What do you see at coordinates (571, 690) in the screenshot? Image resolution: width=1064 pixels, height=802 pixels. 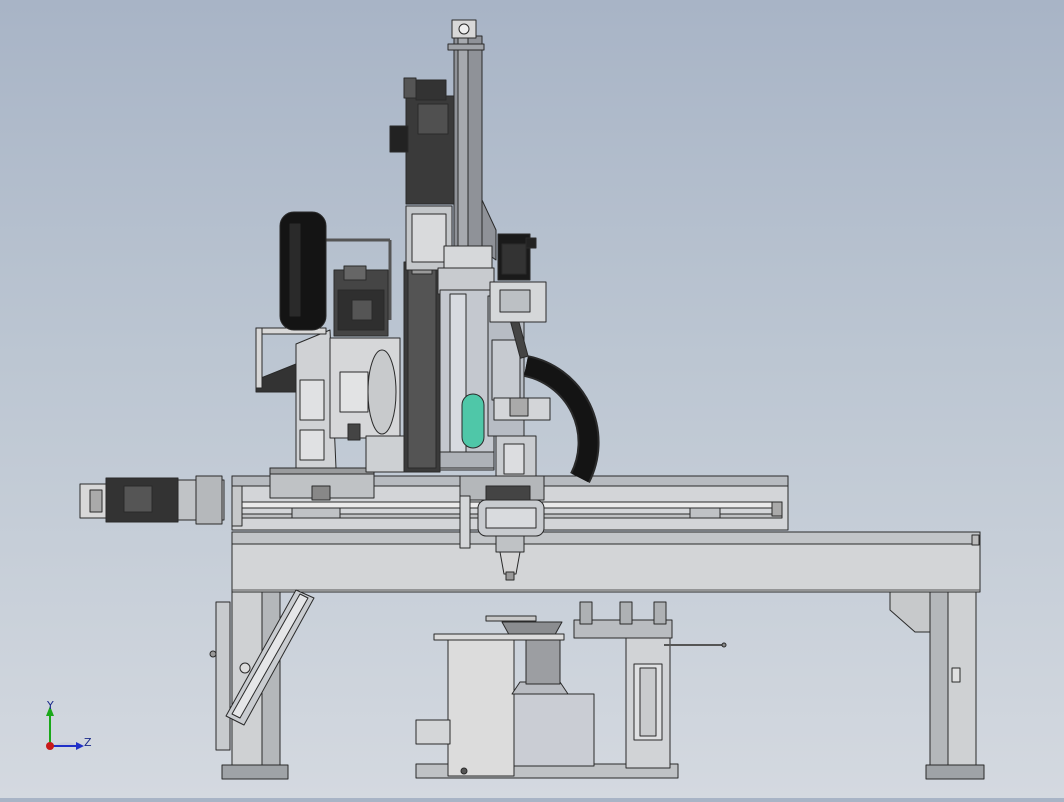 I see `feeder-unit` at bounding box center [571, 690].